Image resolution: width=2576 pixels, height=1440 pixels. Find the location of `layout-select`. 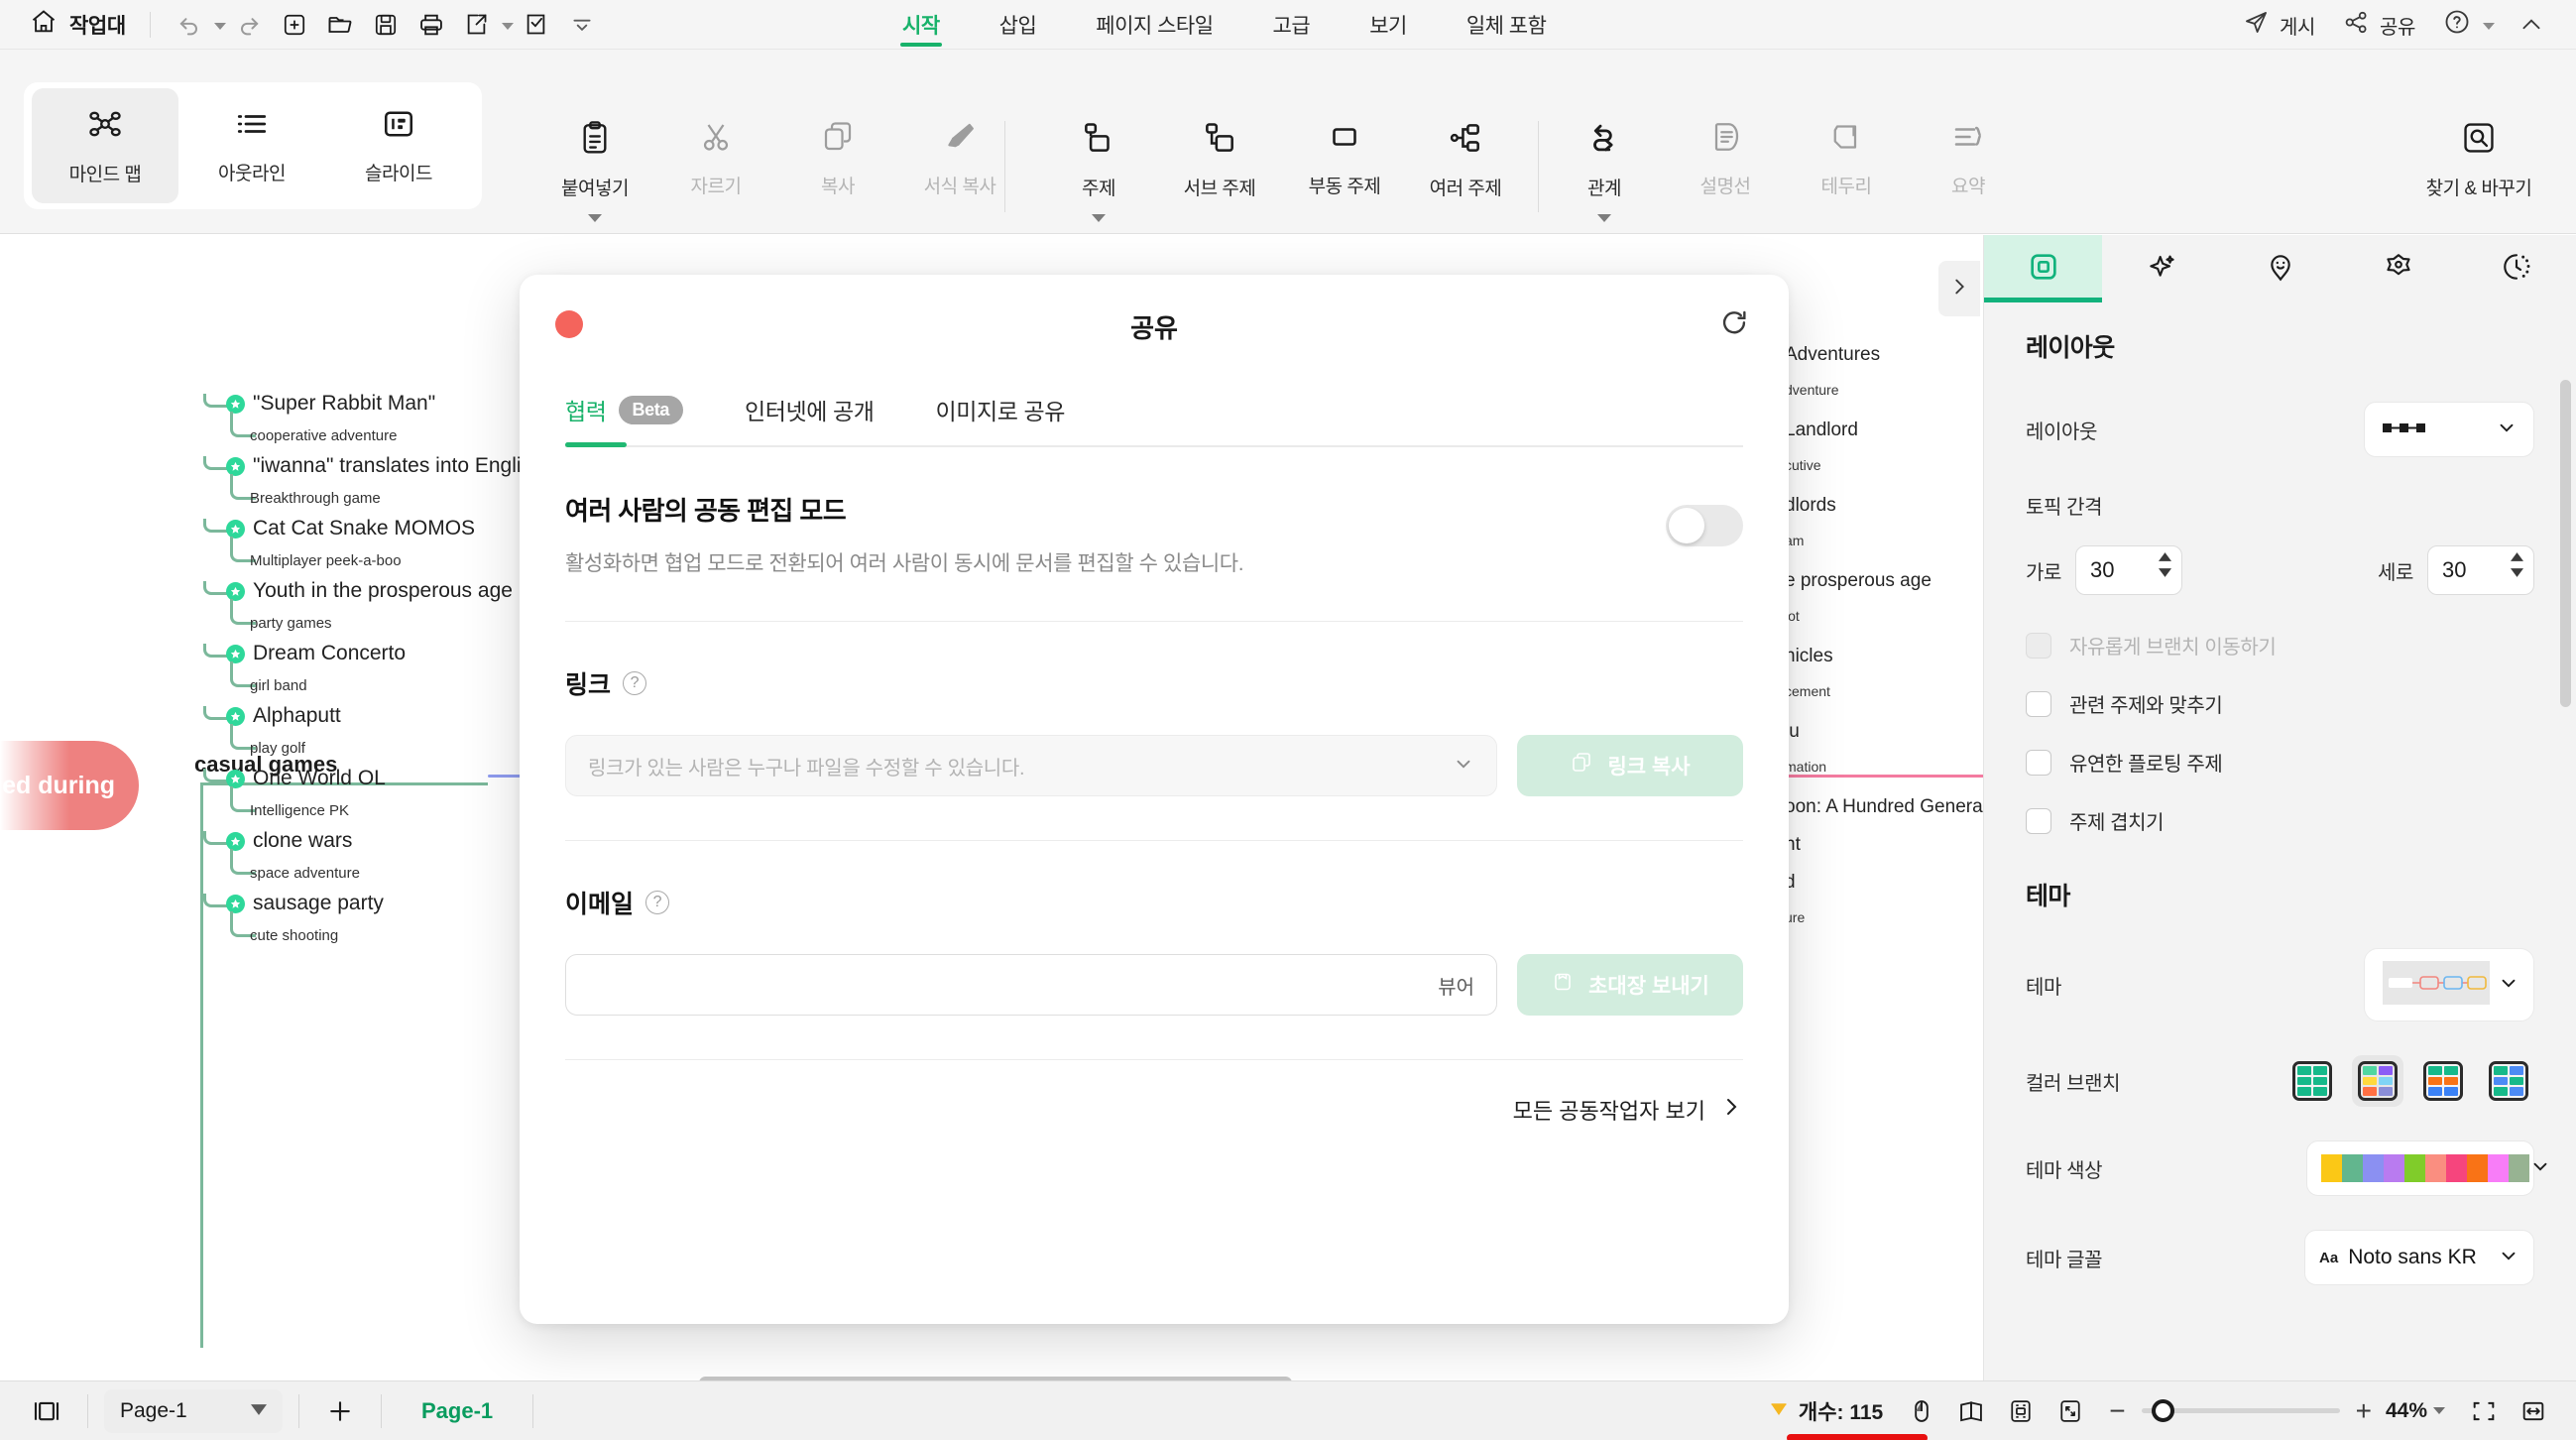

layout-select is located at coordinates (2449, 429).